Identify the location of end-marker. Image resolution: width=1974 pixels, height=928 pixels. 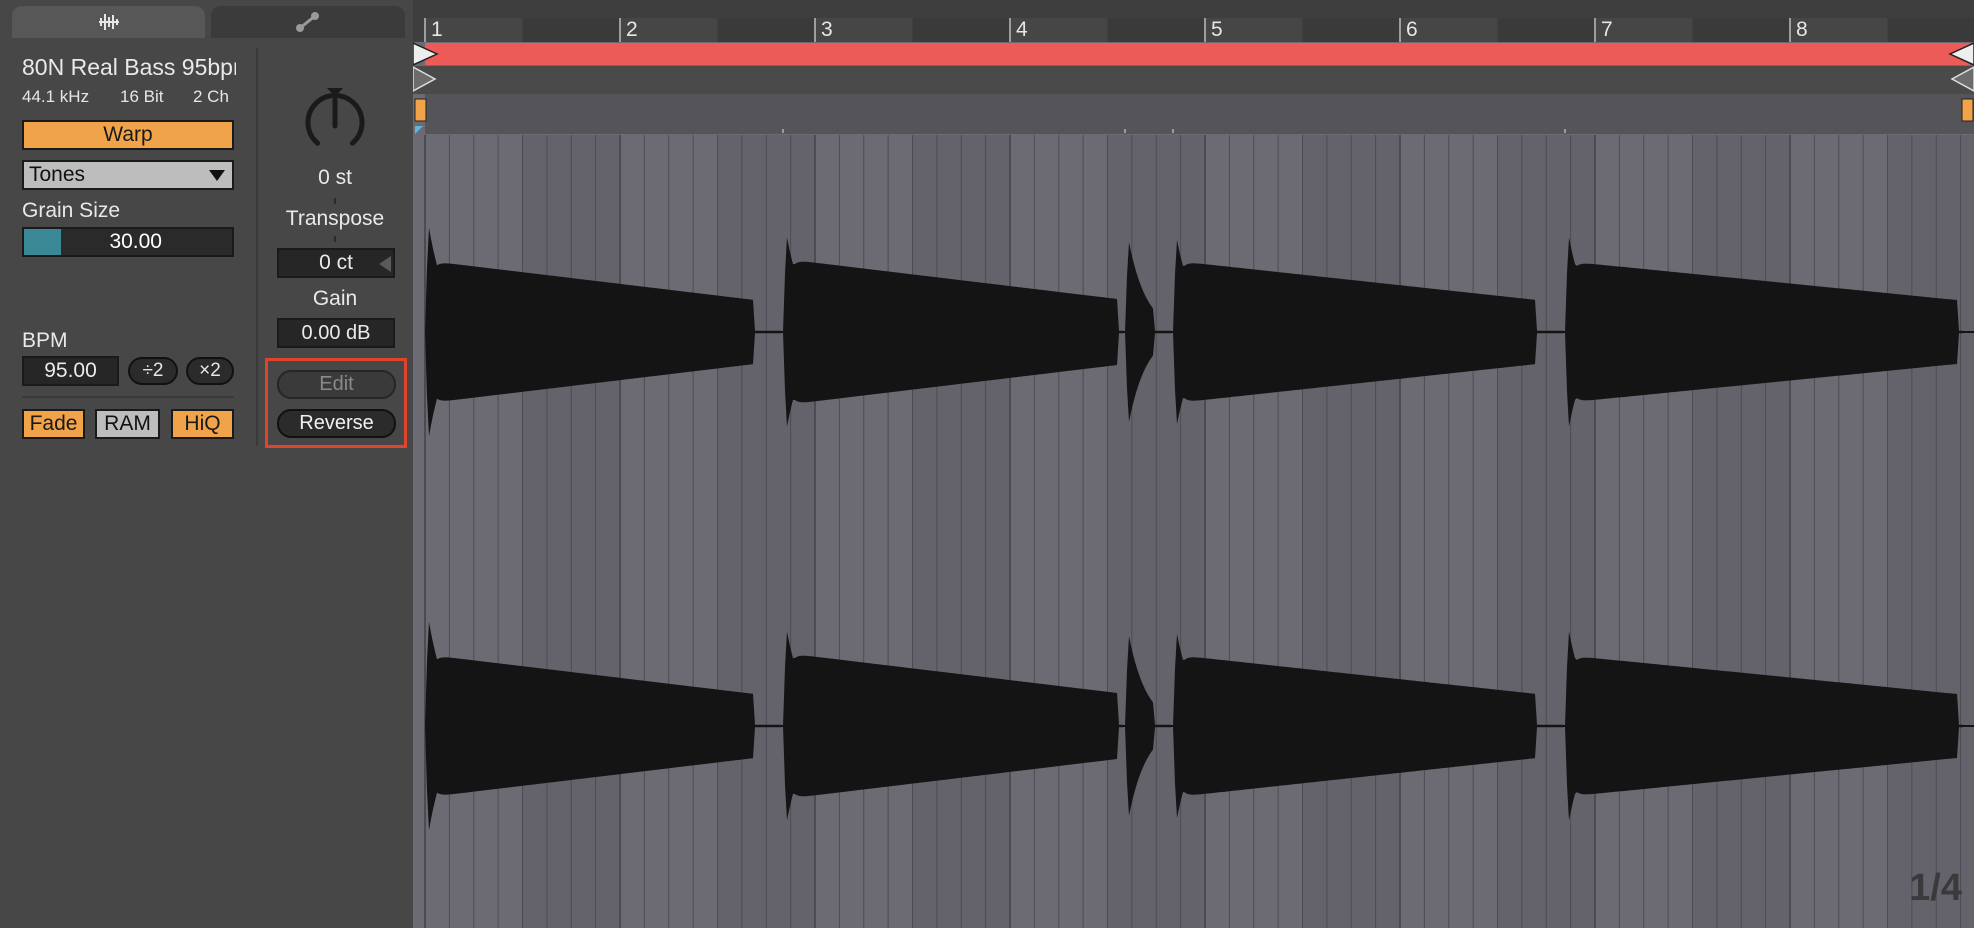
(1962, 79).